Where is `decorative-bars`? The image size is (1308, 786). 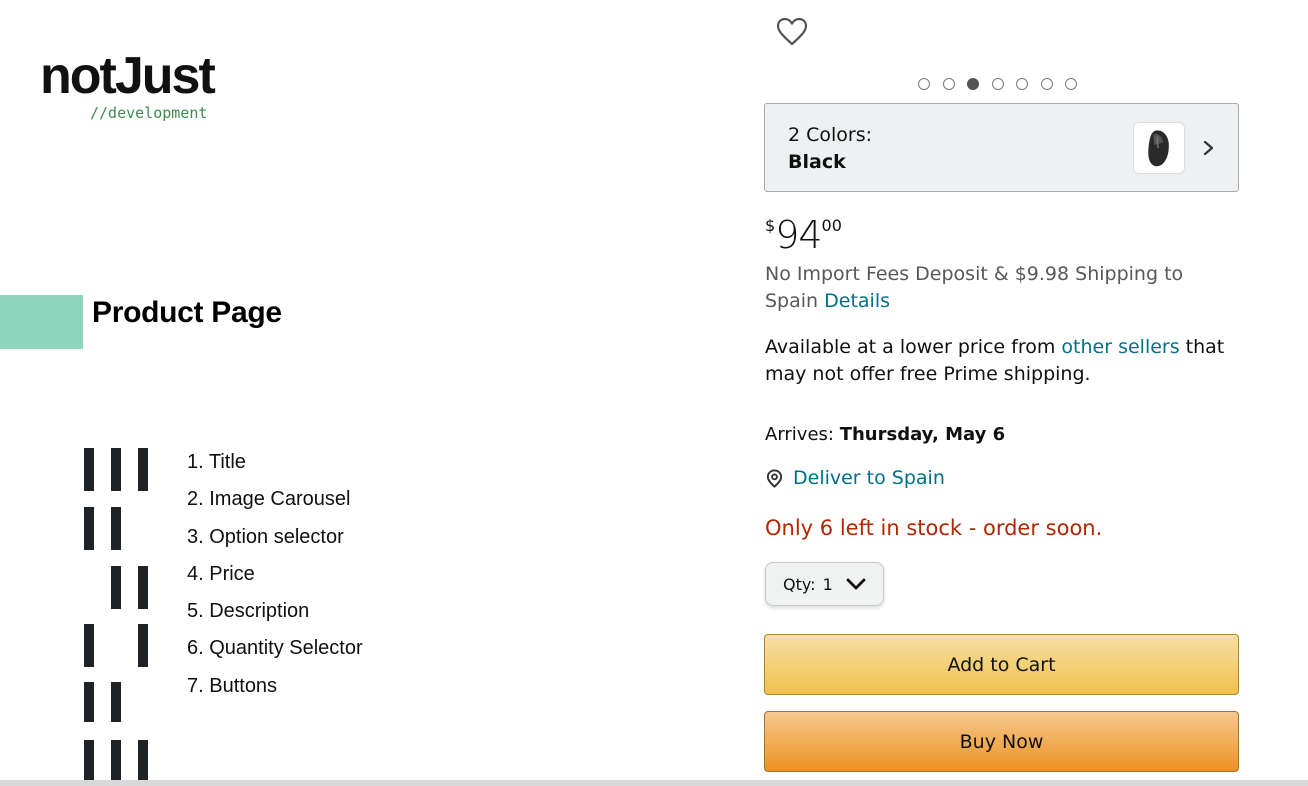 decorative-bars is located at coordinates (119, 615).